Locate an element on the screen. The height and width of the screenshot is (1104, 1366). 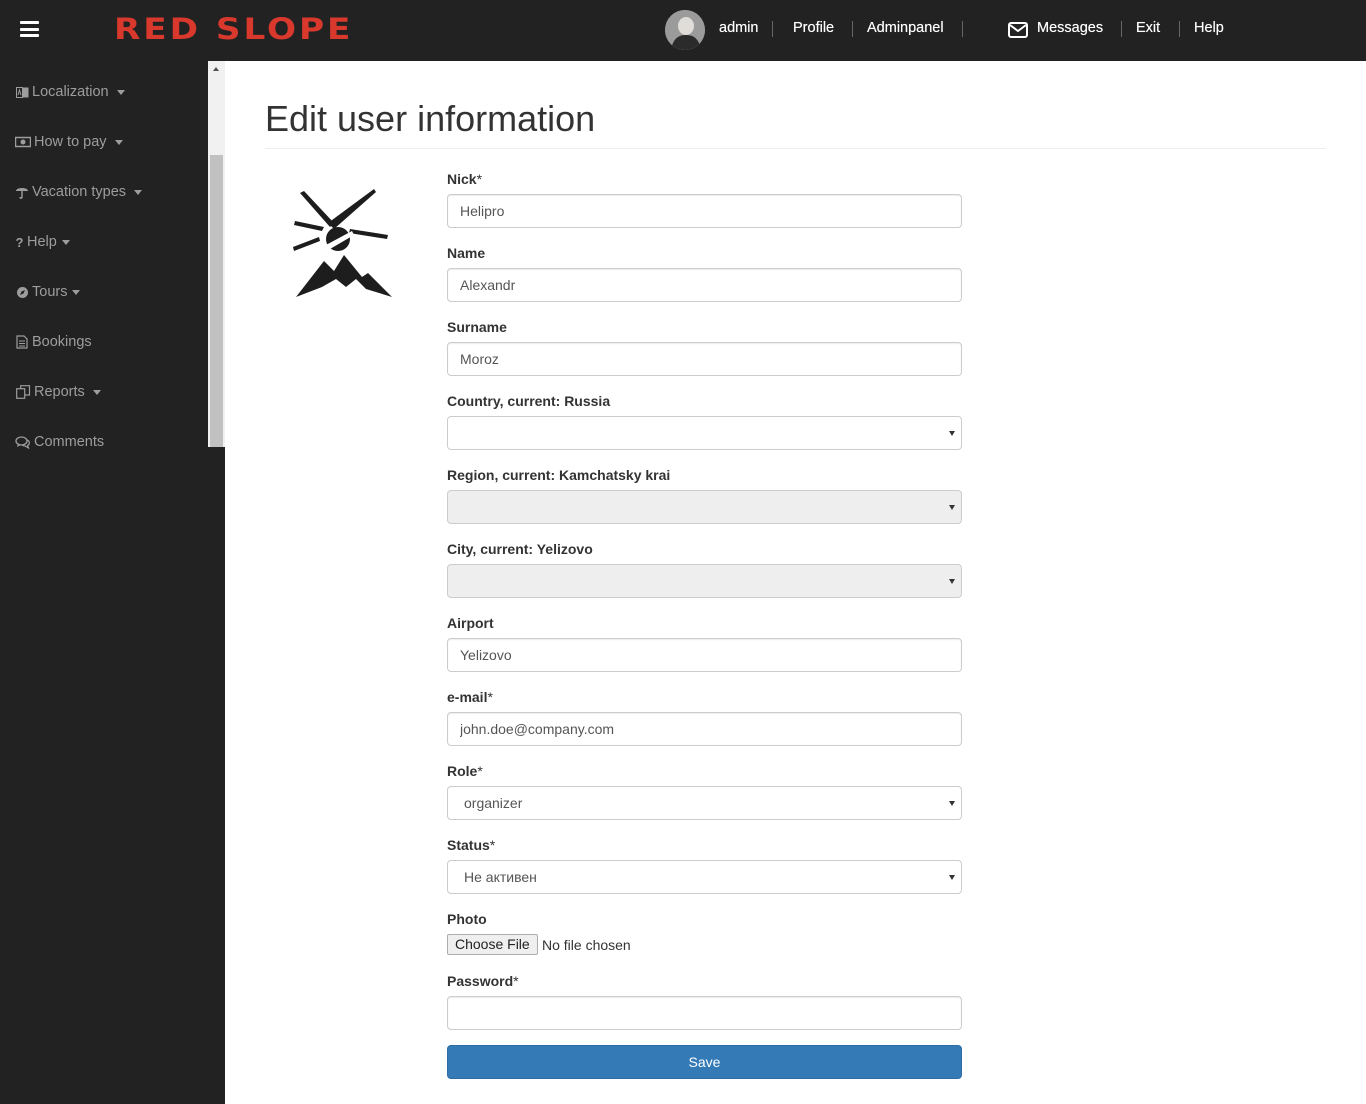
document-icon is located at coordinates (22, 342).